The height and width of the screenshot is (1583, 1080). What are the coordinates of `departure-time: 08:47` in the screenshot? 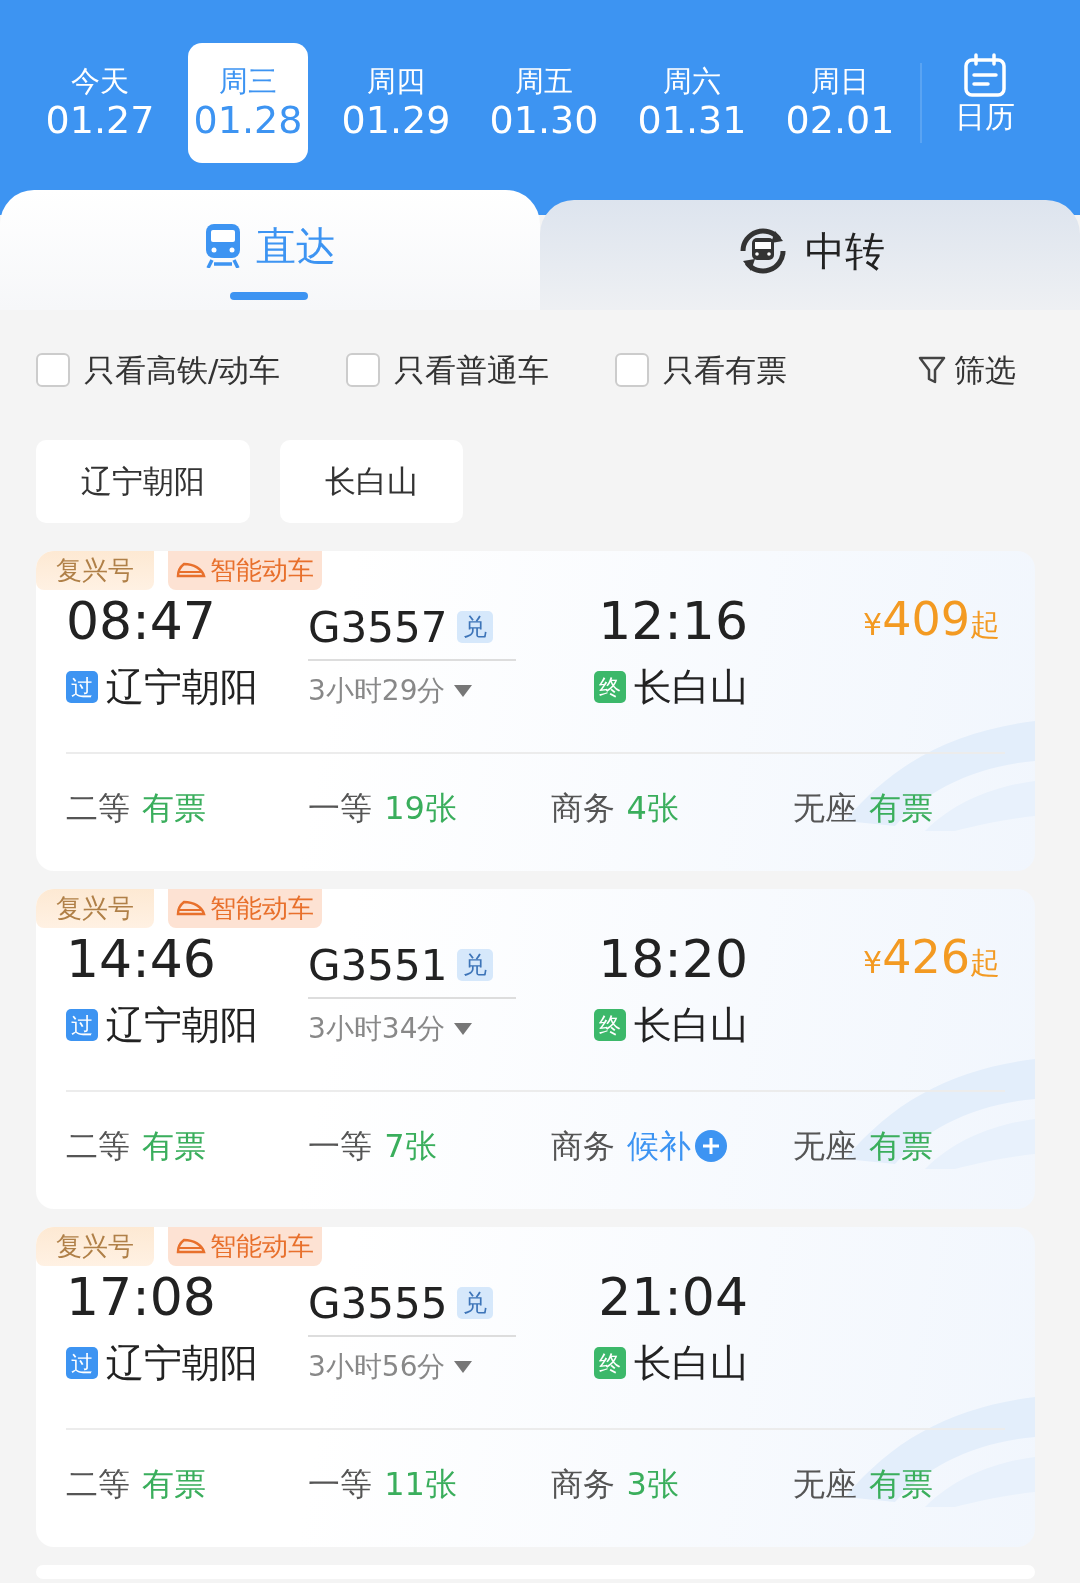 It's located at (141, 621).